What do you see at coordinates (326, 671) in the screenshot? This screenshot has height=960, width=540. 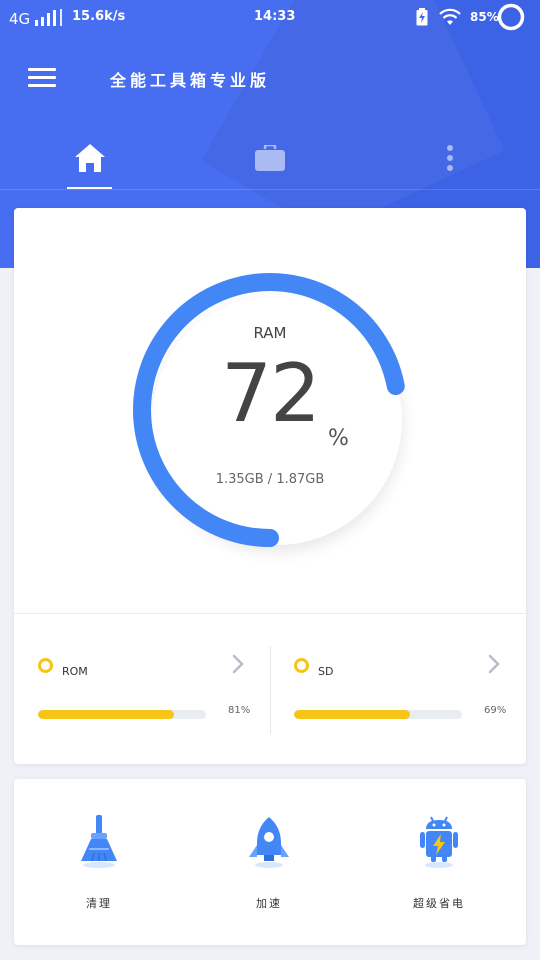 I see `sd-label: SD` at bounding box center [326, 671].